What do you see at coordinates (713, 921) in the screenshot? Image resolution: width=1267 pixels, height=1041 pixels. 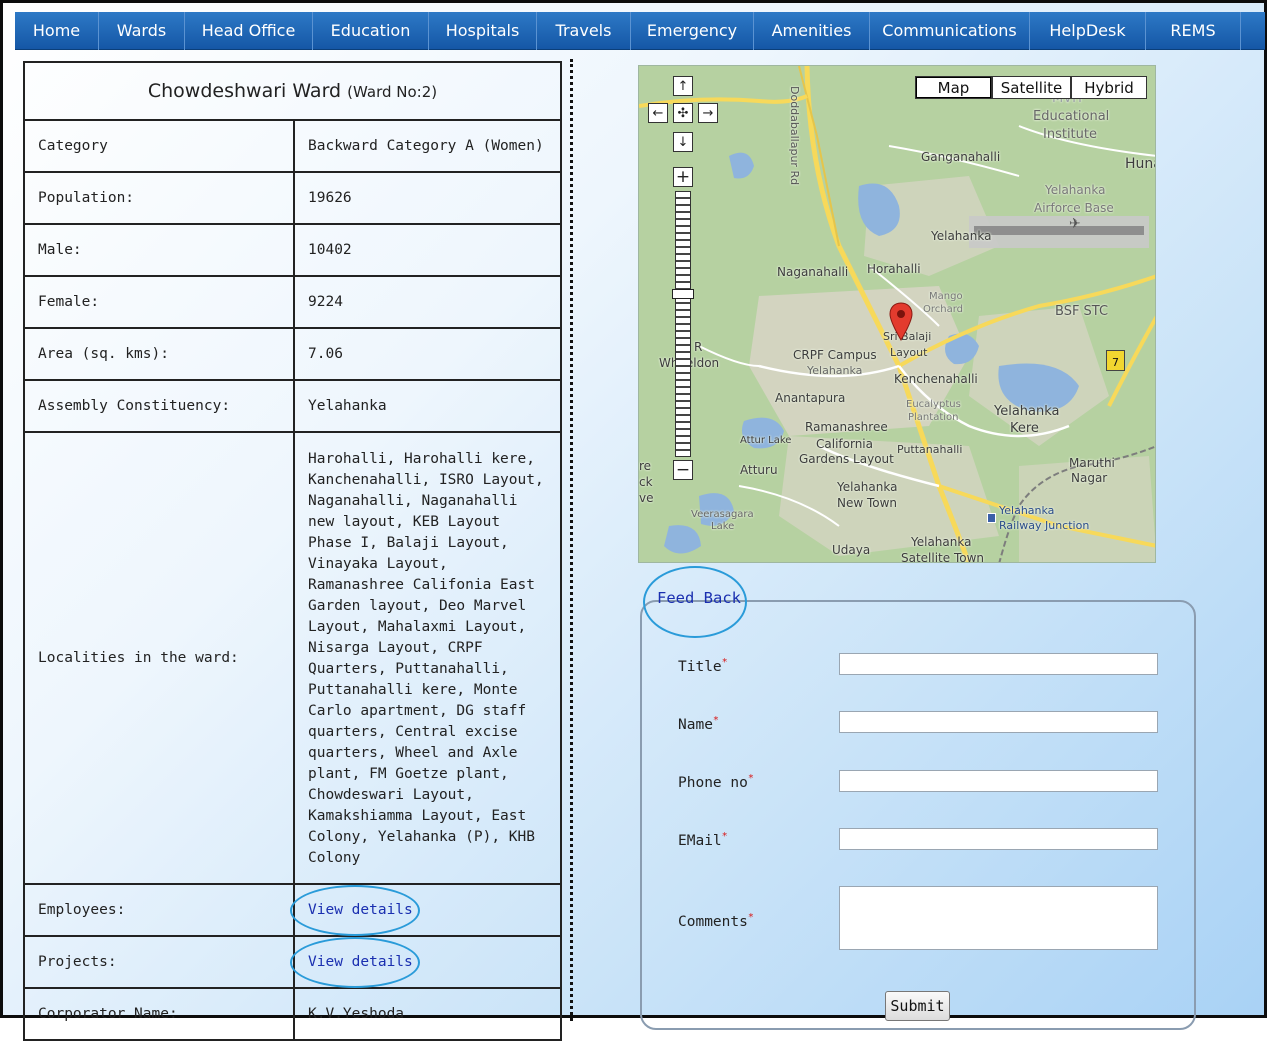 I see `comments-label-text: Comments` at bounding box center [713, 921].